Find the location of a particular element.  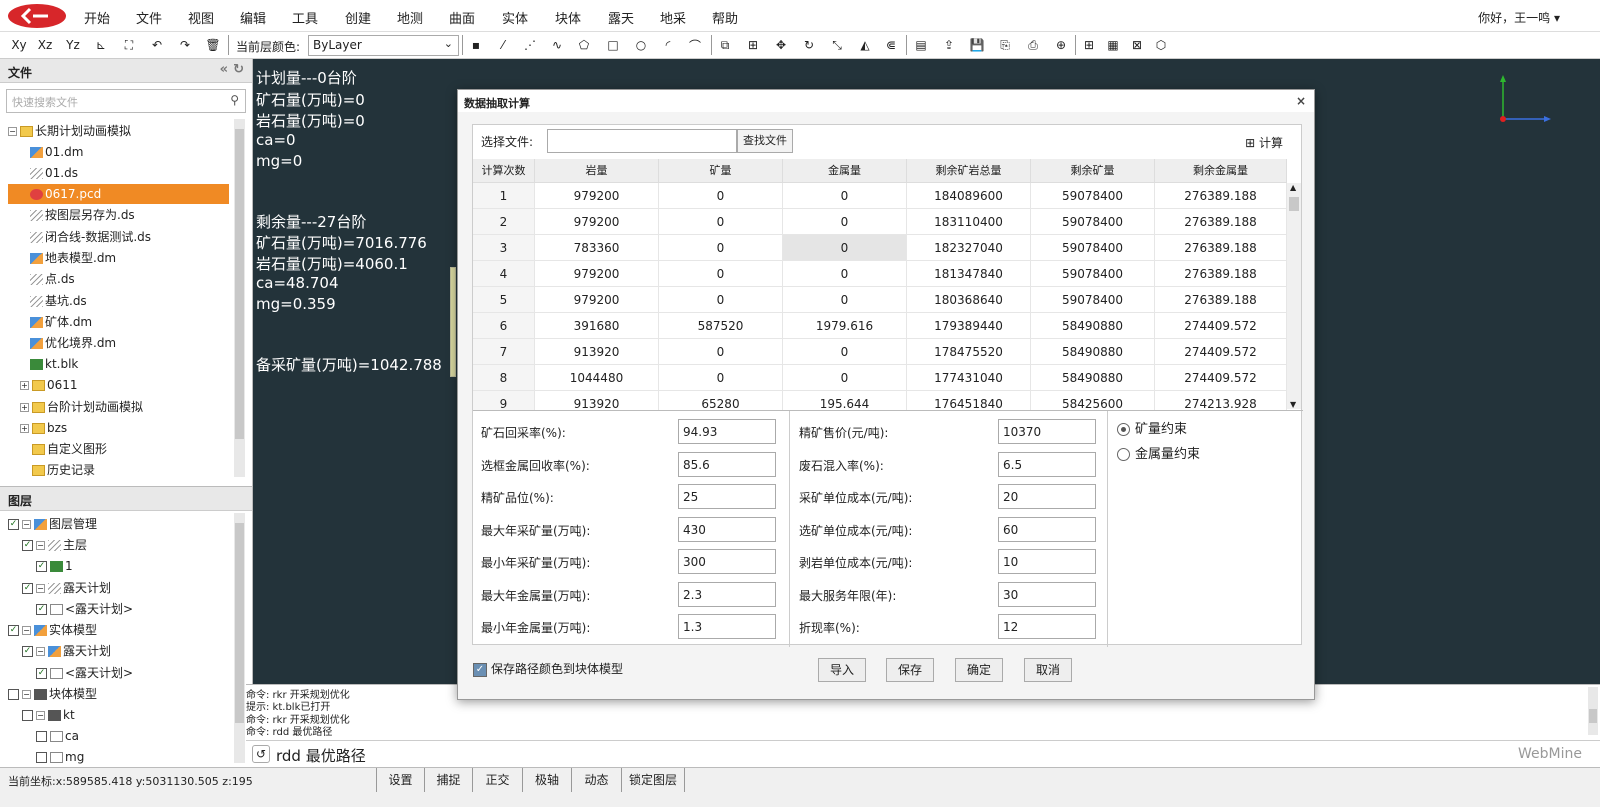

command-history-icon: ↺ is located at coordinates (261, 754).